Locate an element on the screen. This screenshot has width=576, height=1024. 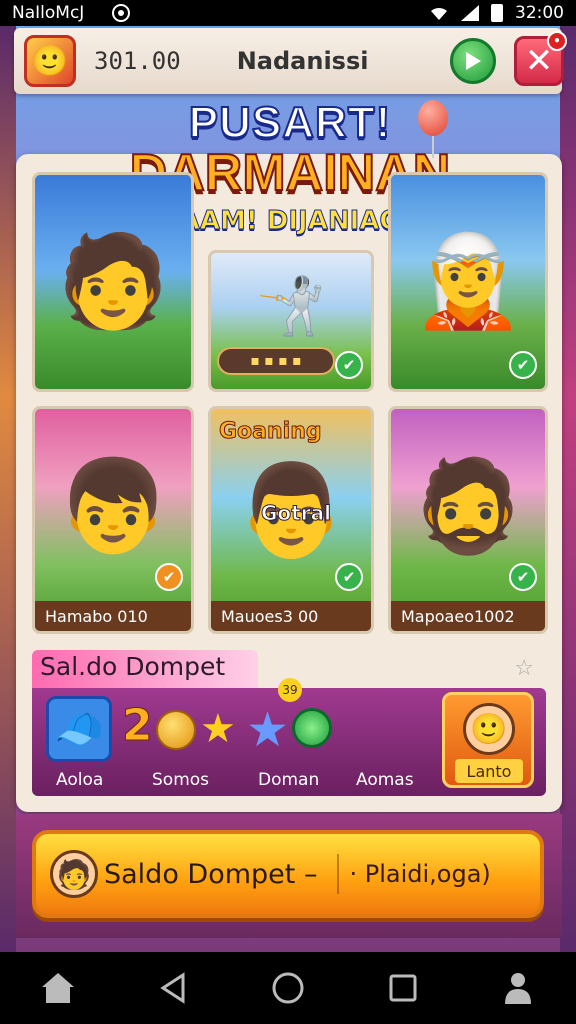
game-card-2: 🤺 ▪ ▪ ▪ ▪ ✔ is located at coordinates (291, 321).